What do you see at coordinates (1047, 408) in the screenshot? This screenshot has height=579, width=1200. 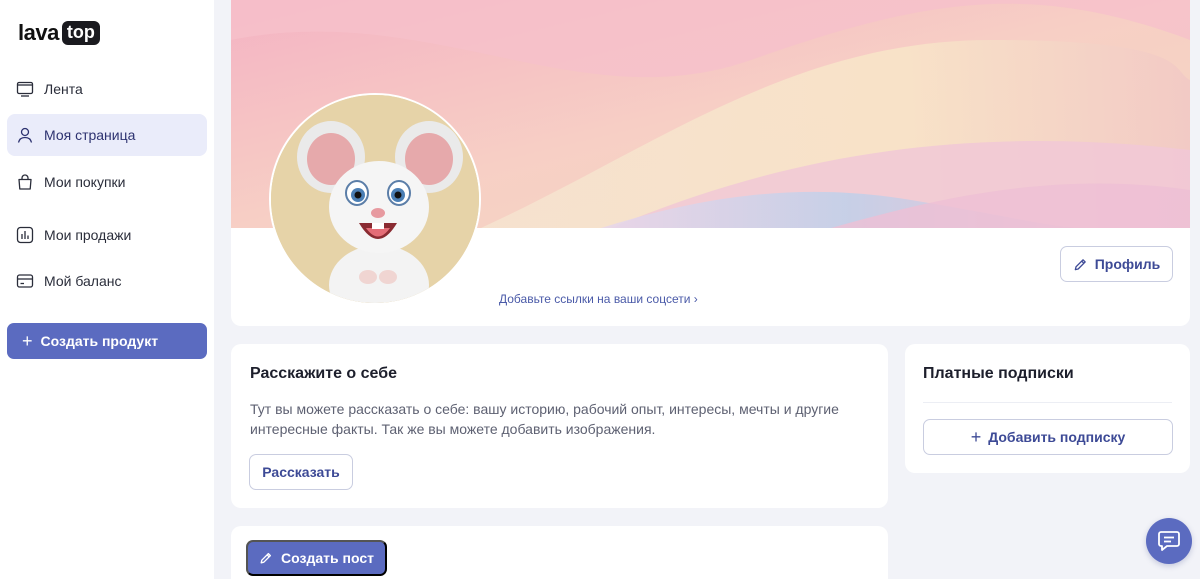 I see `paid-subscriptions-card: Платные подписки + Добавить подписку` at bounding box center [1047, 408].